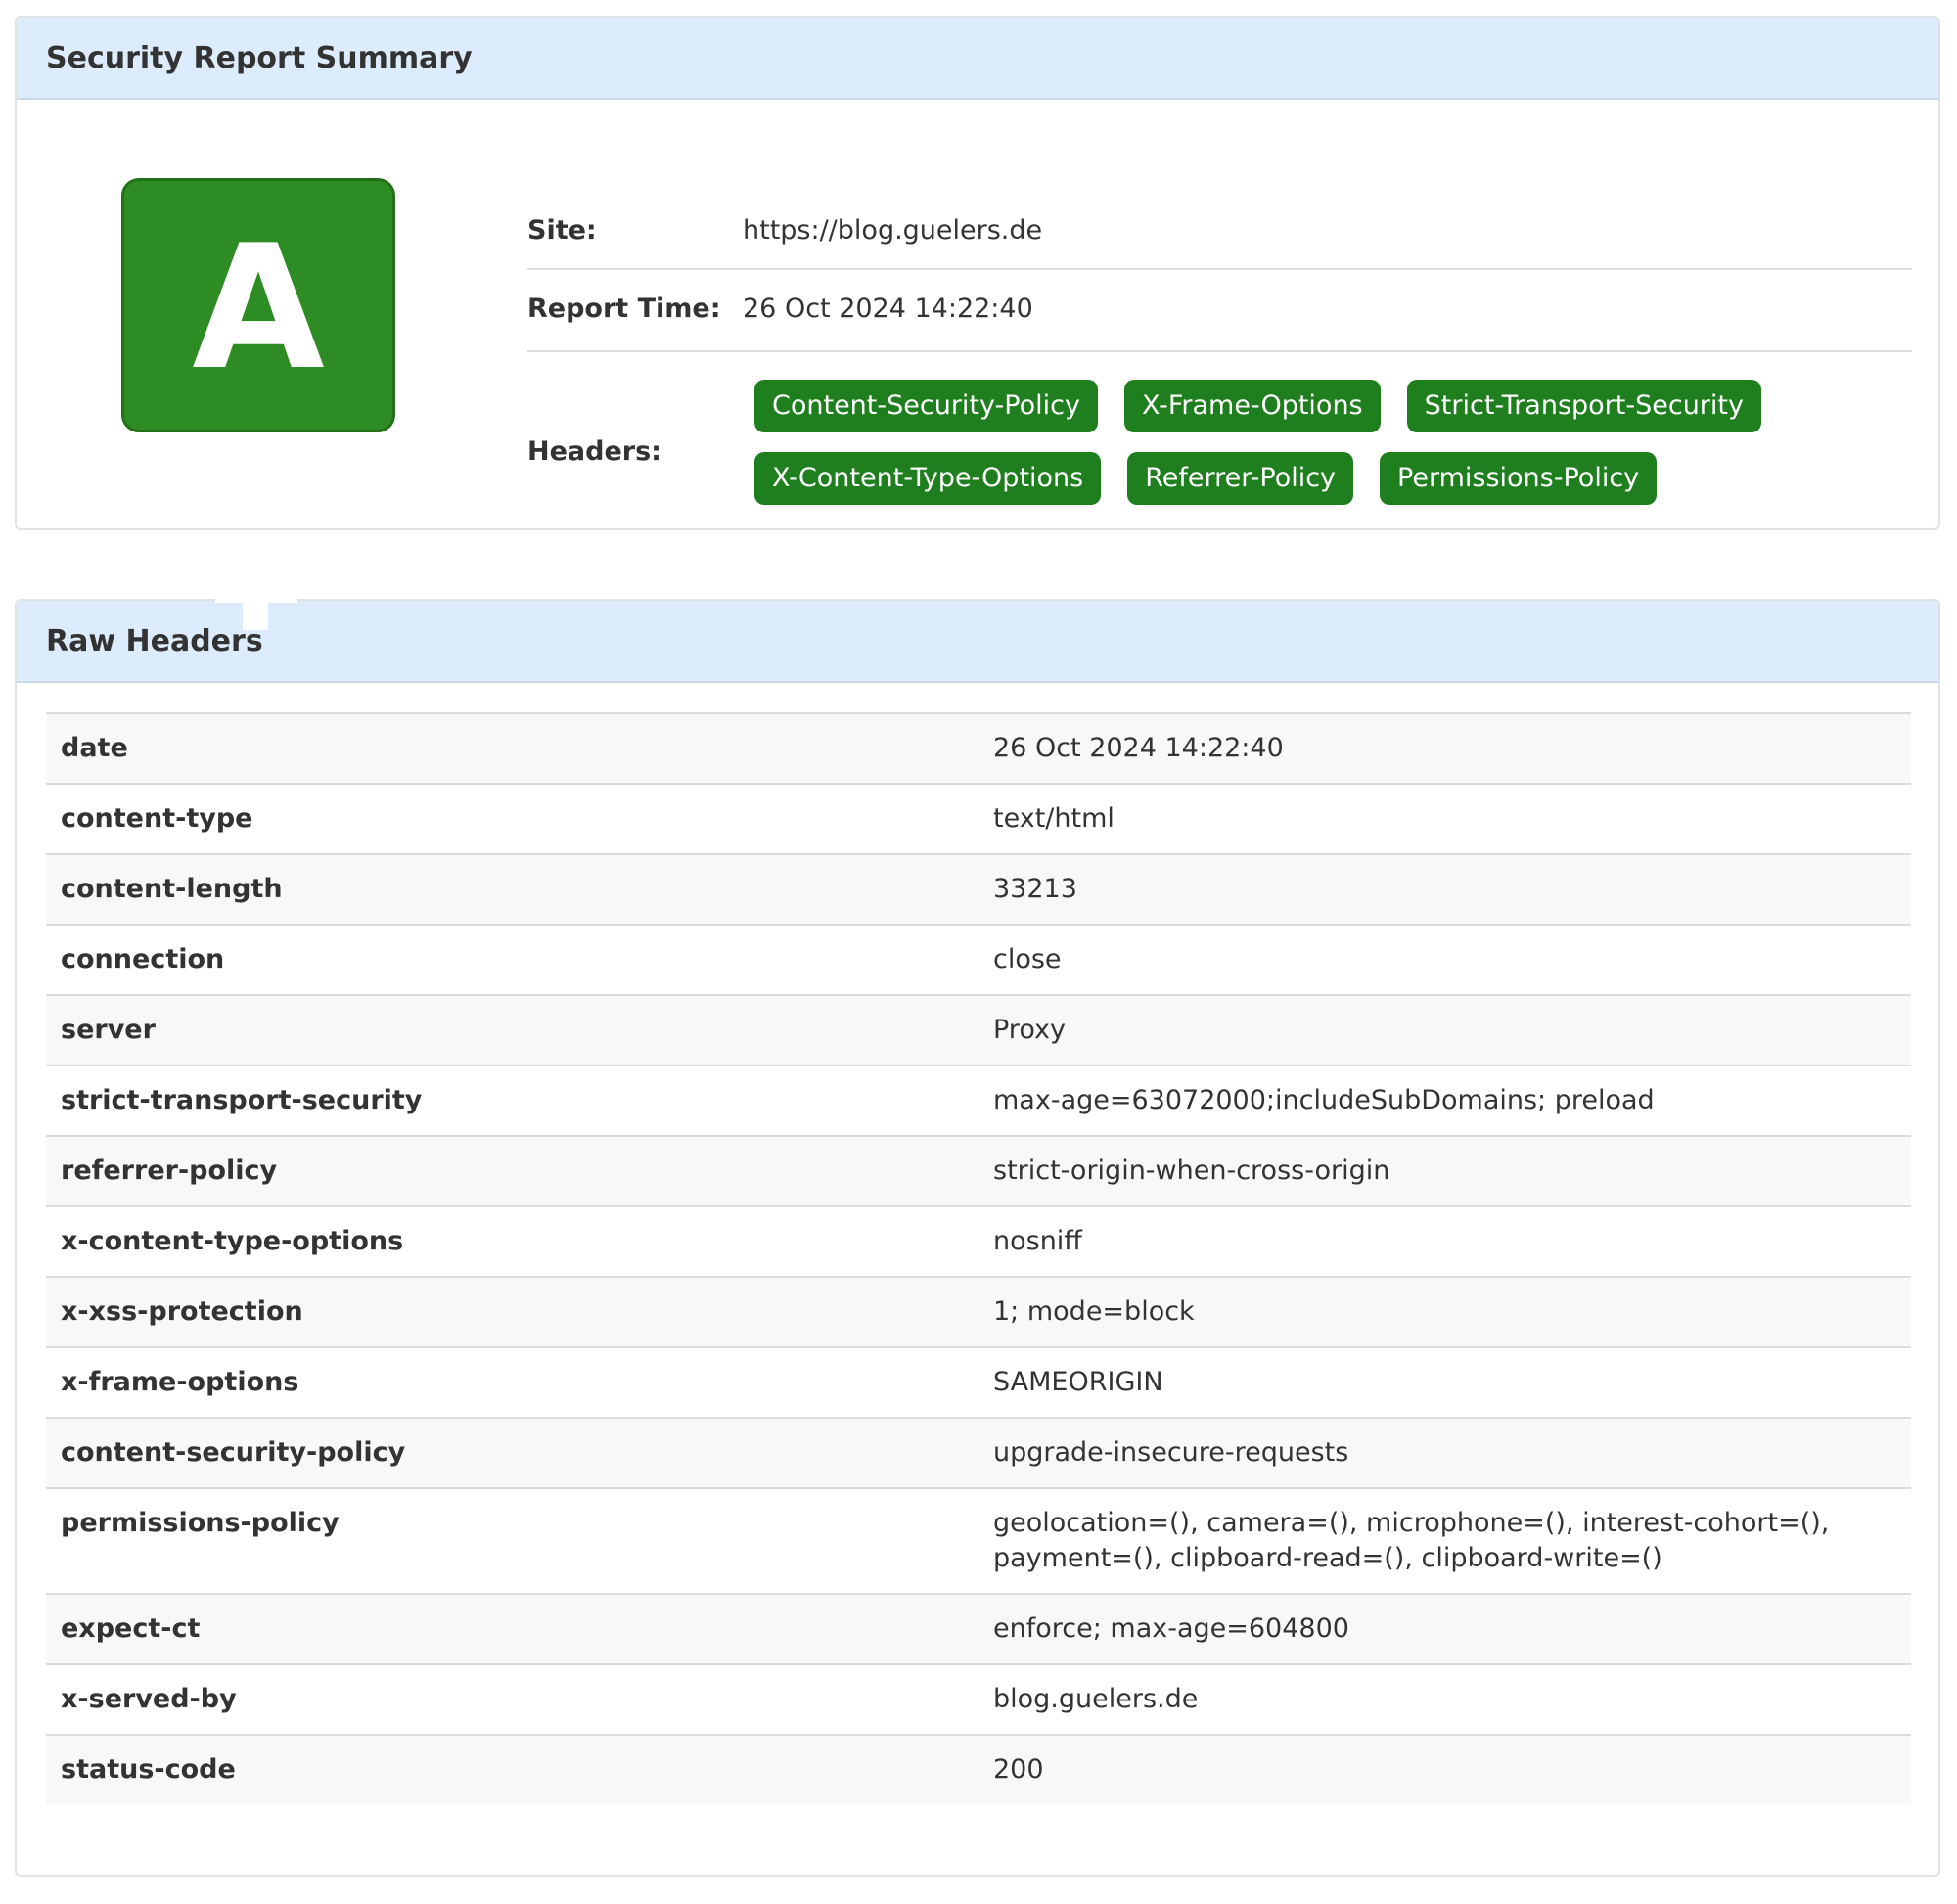  What do you see at coordinates (260, 57) in the screenshot?
I see `summary-title: Security Report Summary` at bounding box center [260, 57].